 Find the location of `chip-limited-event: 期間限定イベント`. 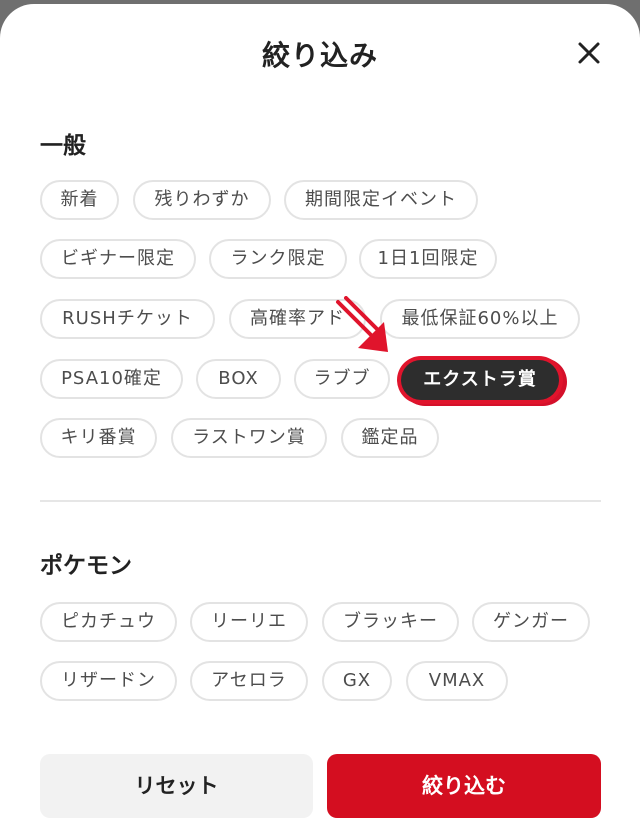

chip-limited-event: 期間限定イベント is located at coordinates (381, 200).